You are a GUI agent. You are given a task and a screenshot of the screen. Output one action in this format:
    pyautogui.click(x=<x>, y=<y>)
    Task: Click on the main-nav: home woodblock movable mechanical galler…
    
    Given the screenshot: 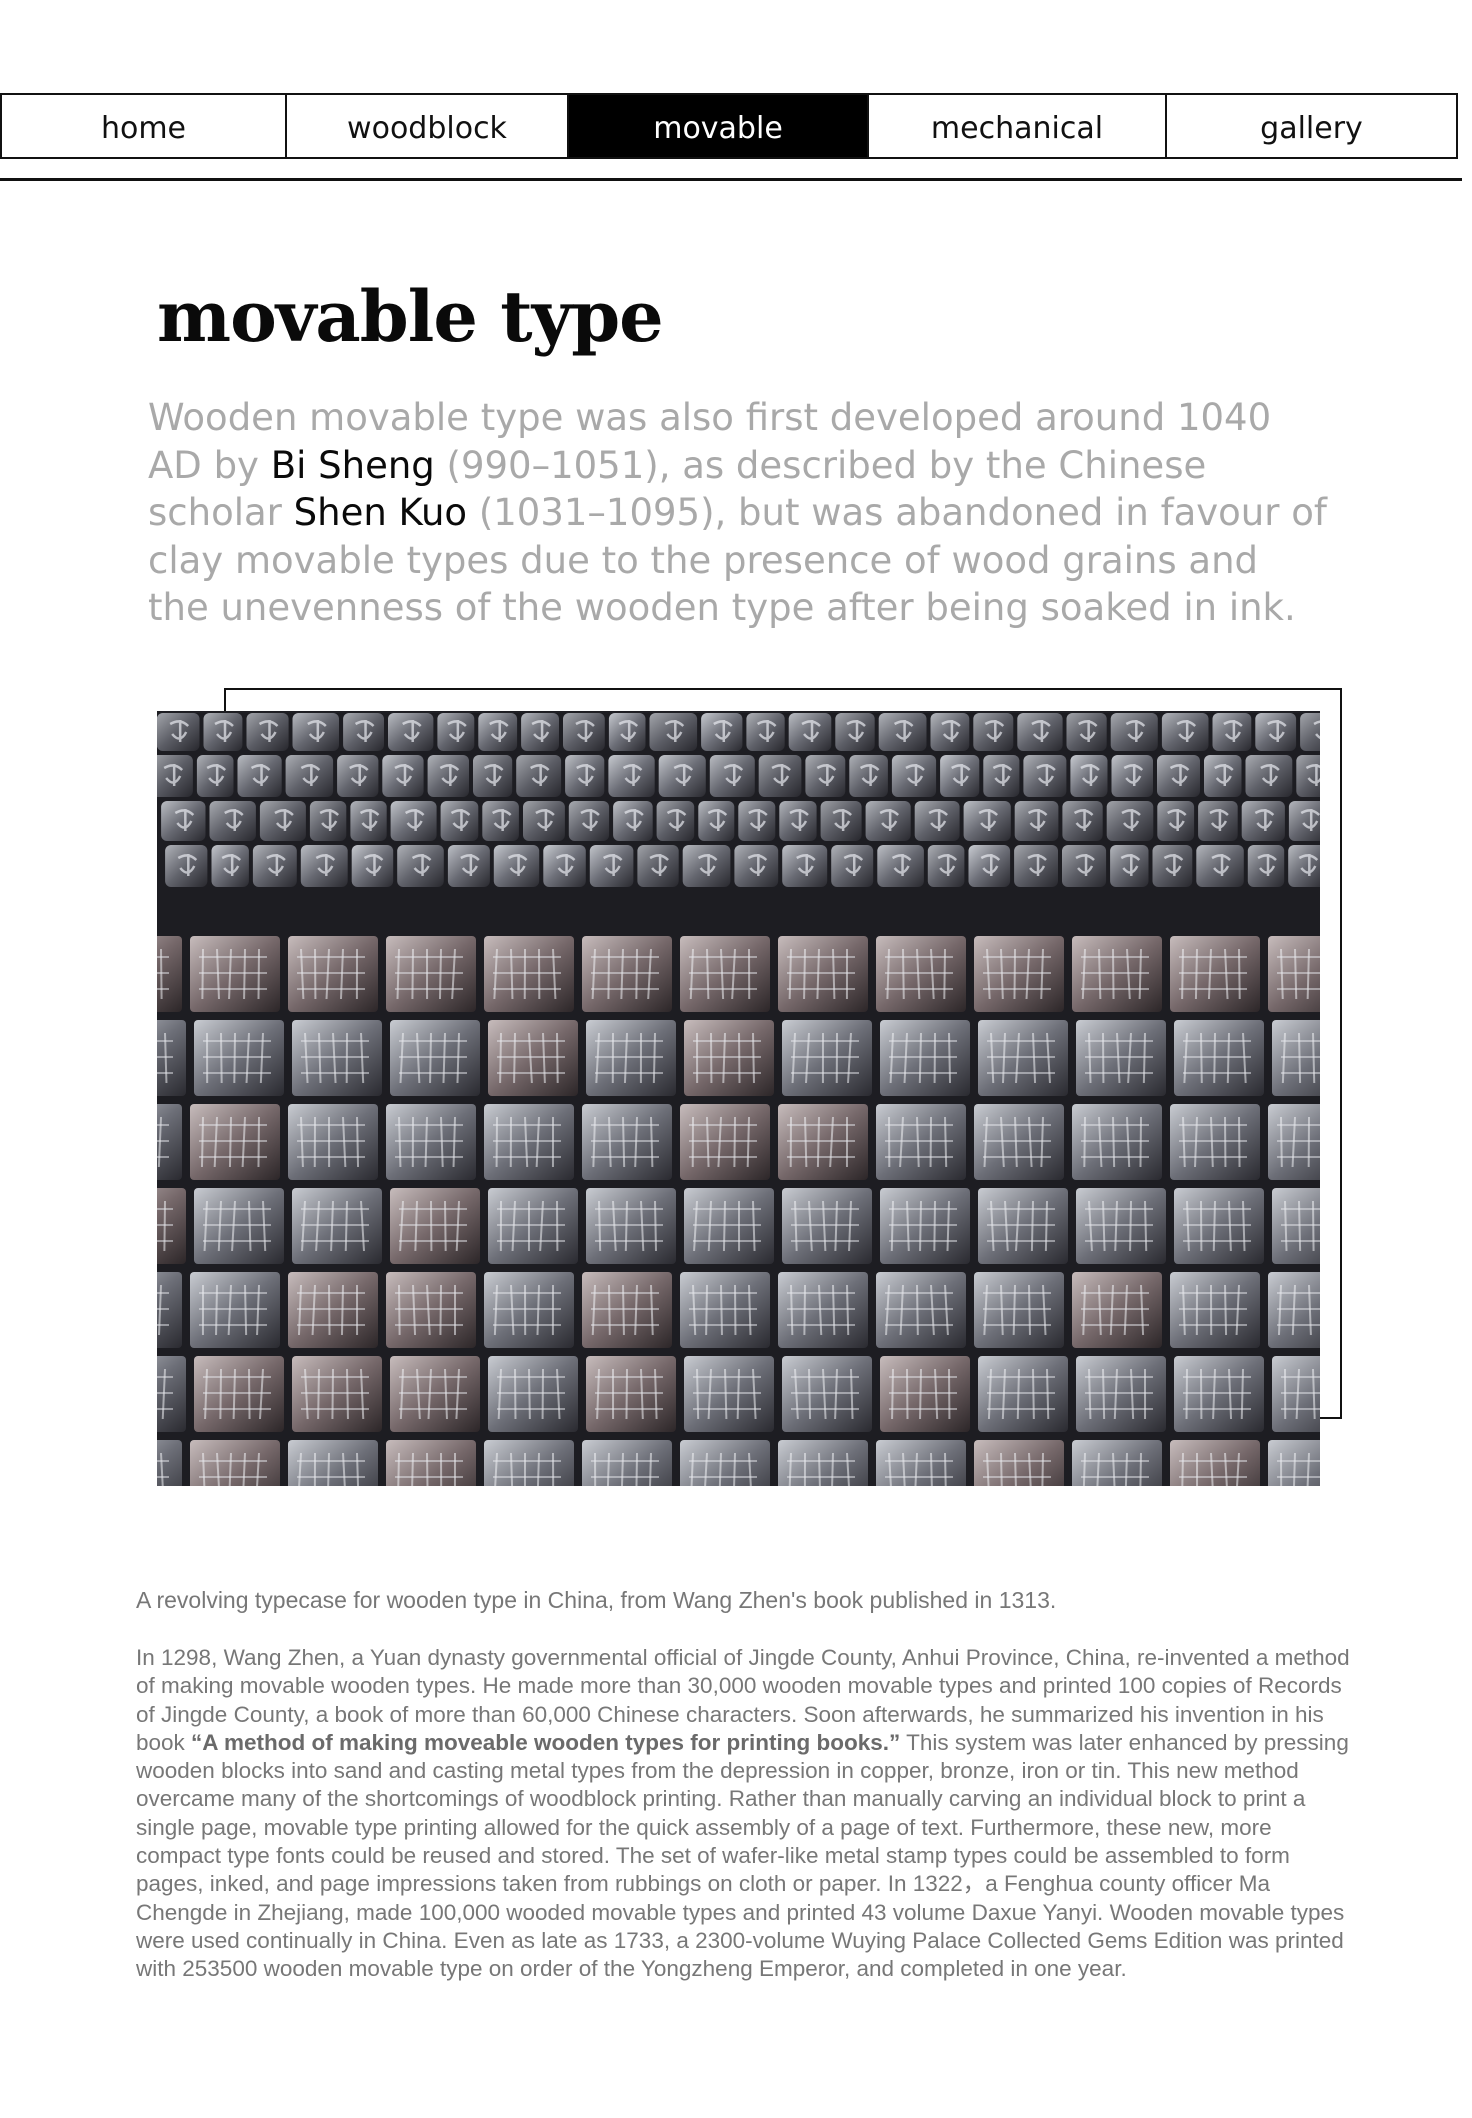 What is the action you would take?
    pyautogui.click(x=729, y=126)
    